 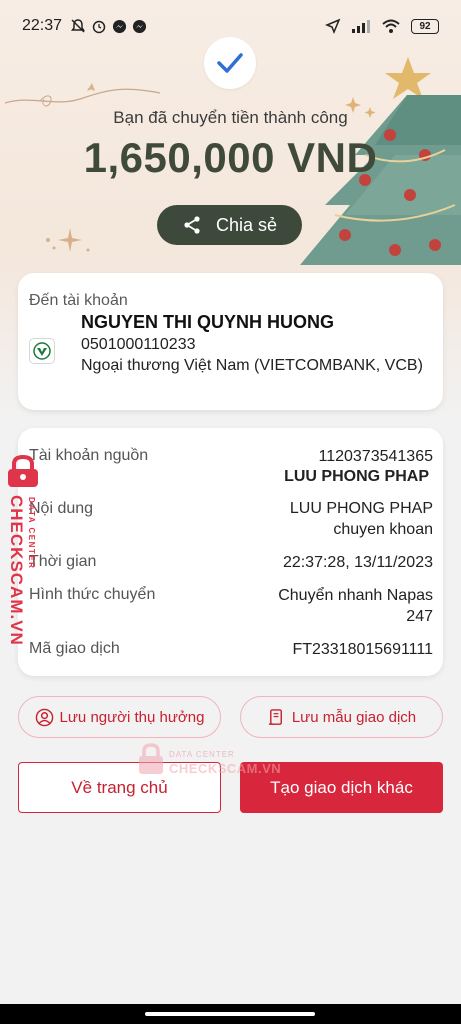 What do you see at coordinates (356, 476) in the screenshot?
I see `source-account-name: LUU PHONG PHAP` at bounding box center [356, 476].